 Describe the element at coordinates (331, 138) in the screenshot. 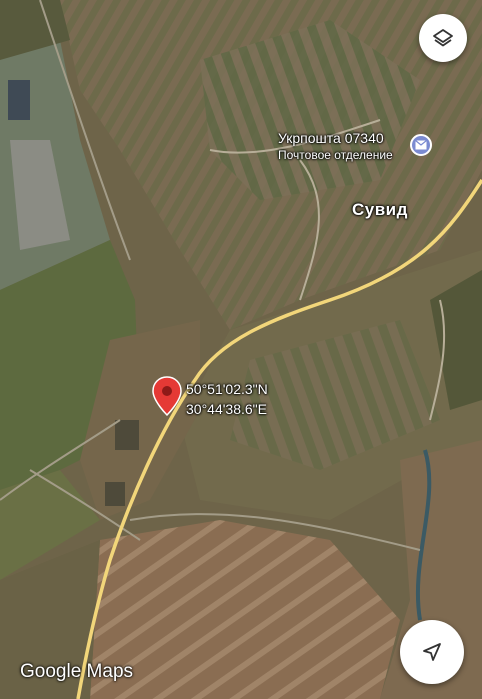

I see `poi-name: Укрпошта 07340` at that location.